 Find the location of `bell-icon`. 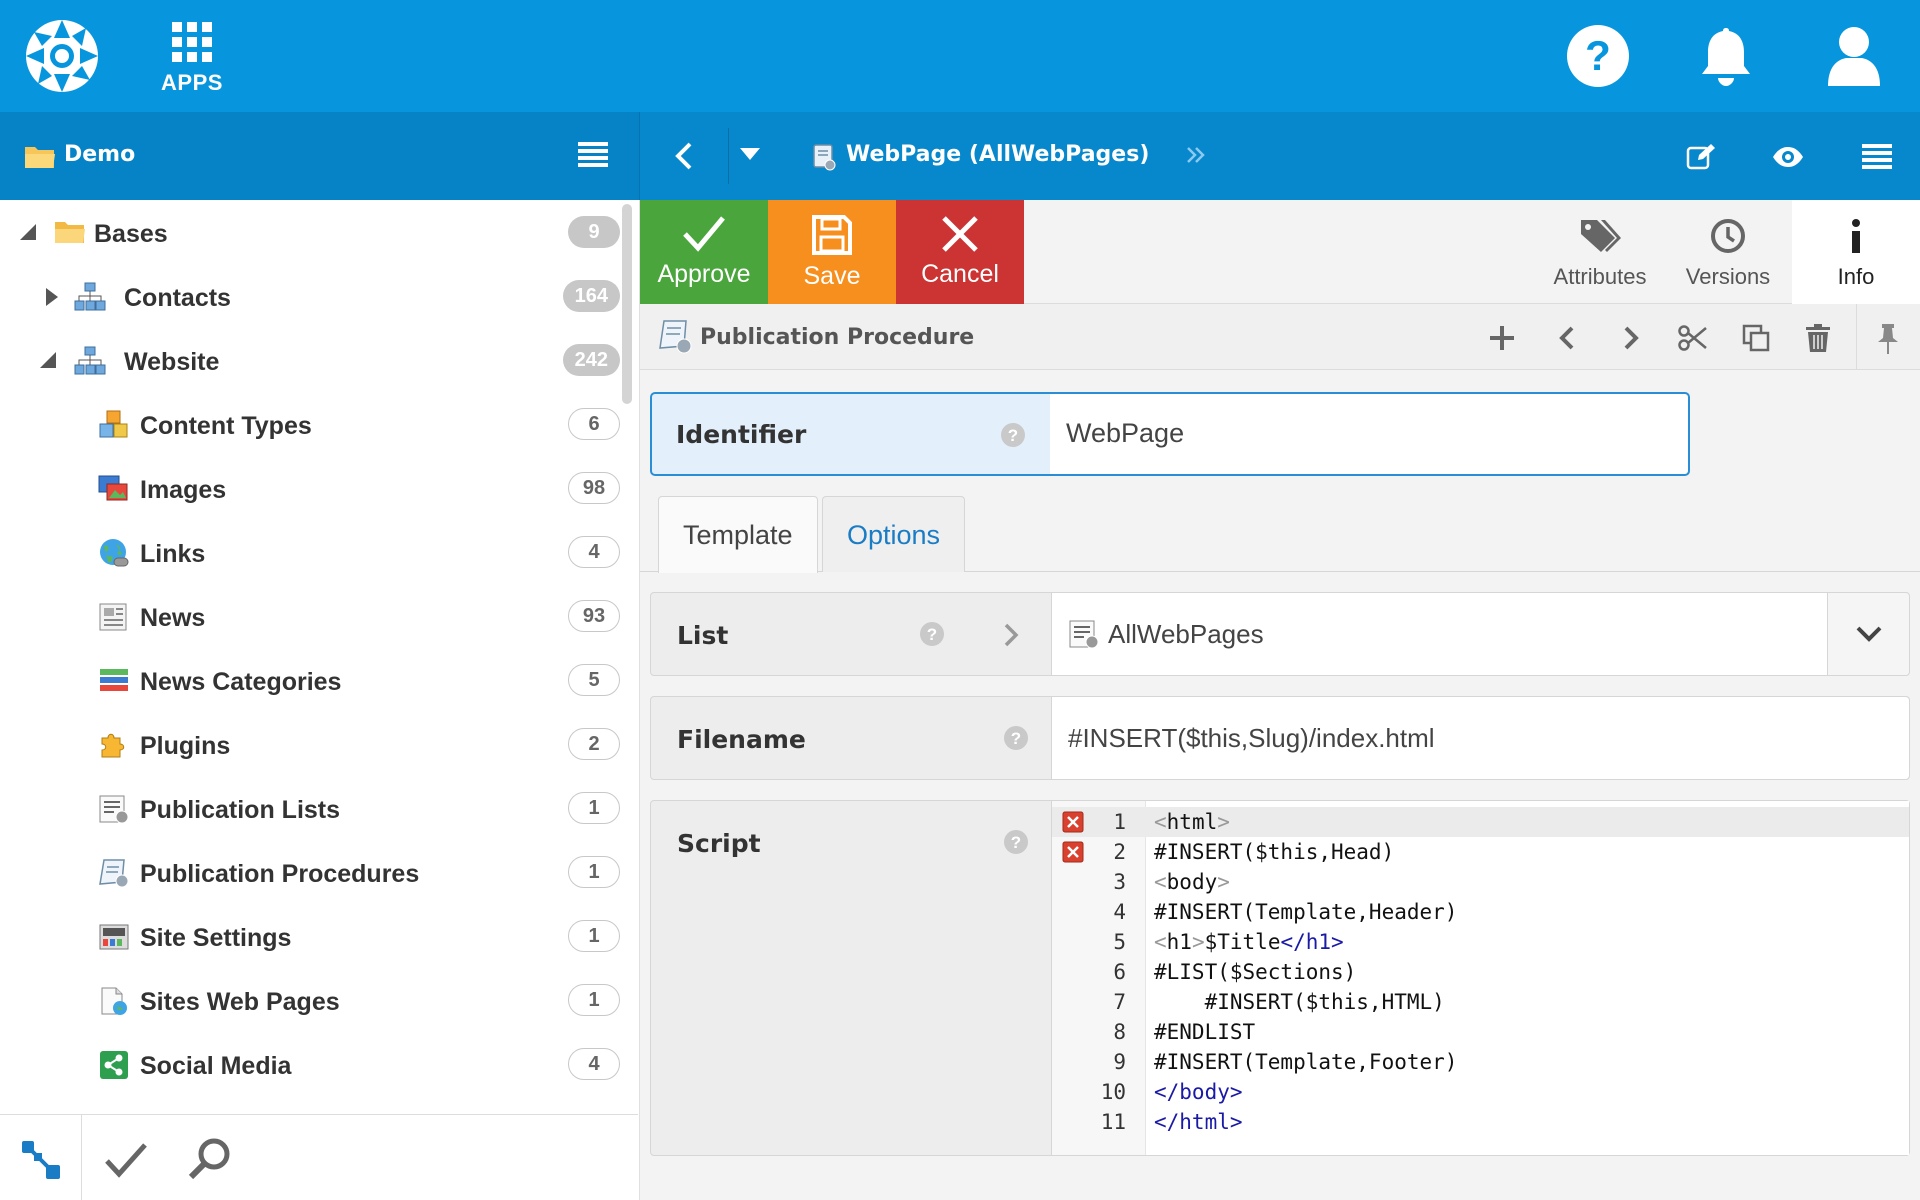

bell-icon is located at coordinates (1726, 56).